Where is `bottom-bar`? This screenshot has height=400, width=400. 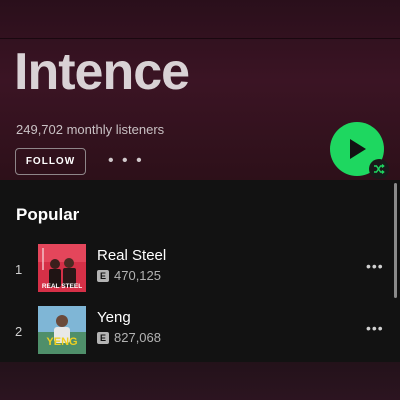
bottom-bar is located at coordinates (200, 381).